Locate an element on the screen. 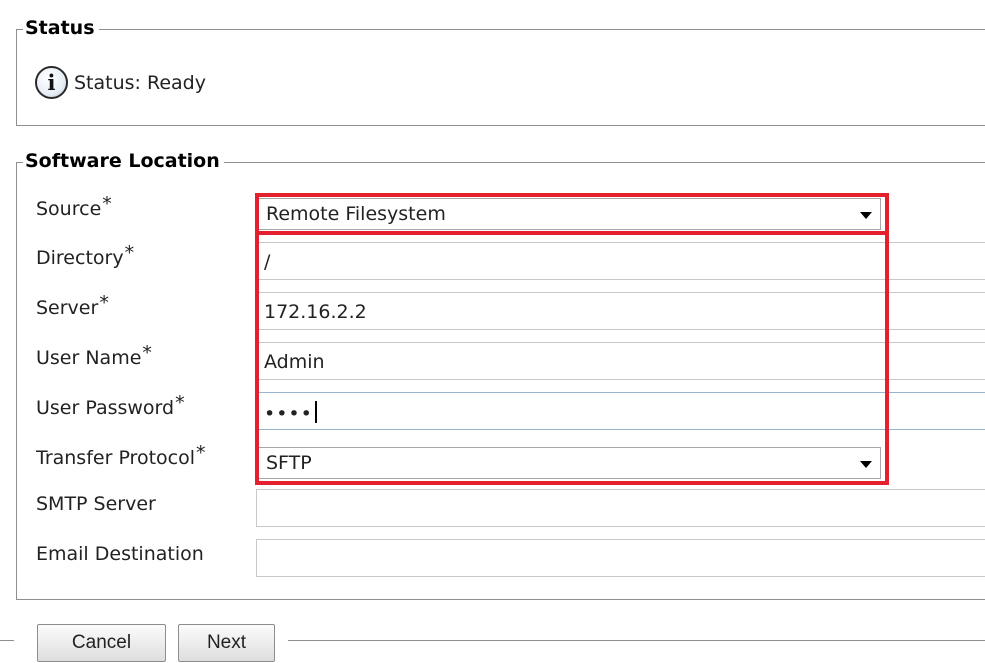 This screenshot has width=985, height=663. source-select-value: Remote Filesystem is located at coordinates (356, 214).